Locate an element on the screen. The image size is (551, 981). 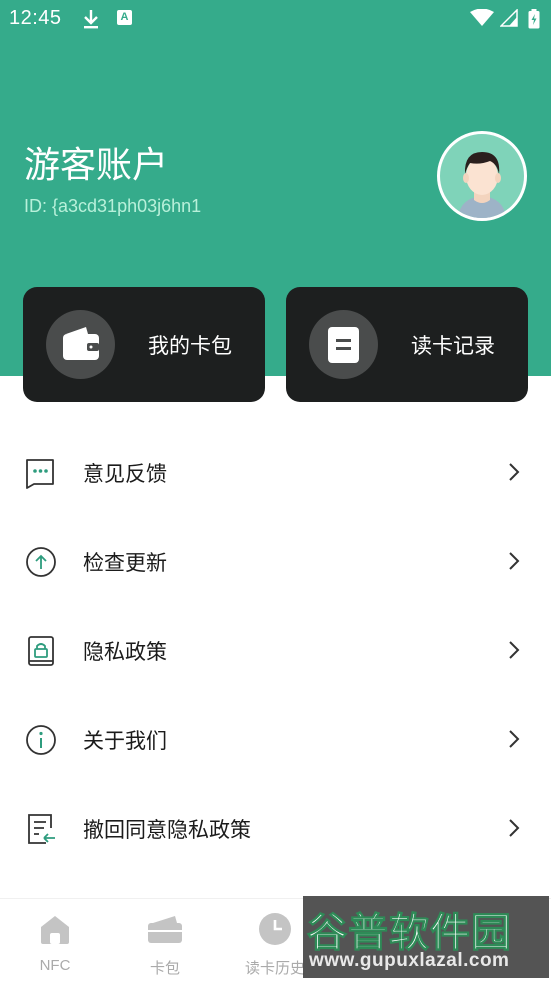
menu-item-about-us: 关于我们 is located at coordinates (275, 739).